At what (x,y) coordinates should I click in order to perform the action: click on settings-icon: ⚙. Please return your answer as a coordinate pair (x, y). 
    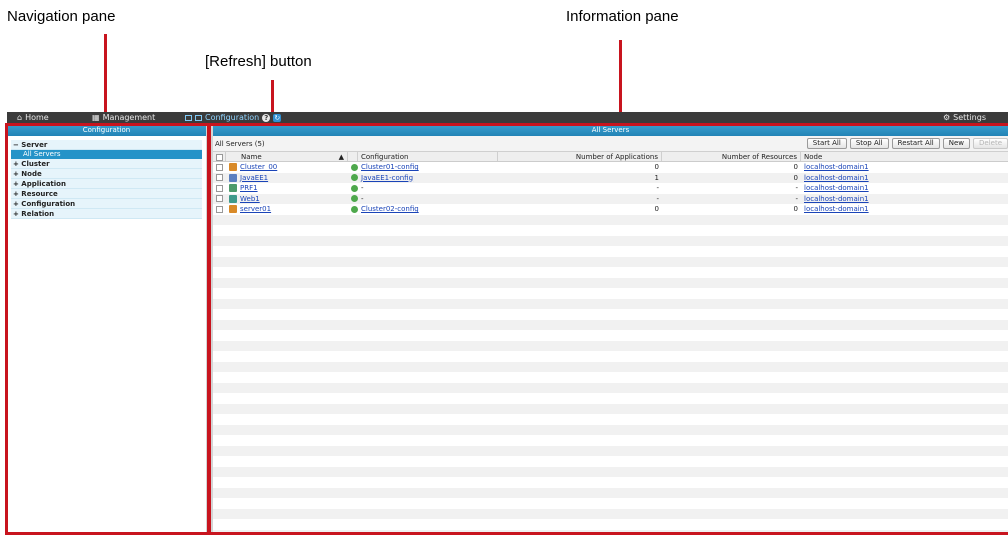
    Looking at the image, I should click on (947, 117).